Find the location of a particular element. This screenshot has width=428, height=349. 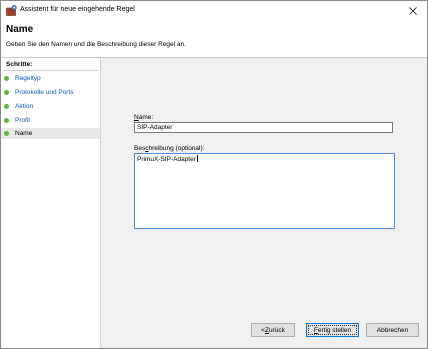

step-label: Name is located at coordinates (24, 133).